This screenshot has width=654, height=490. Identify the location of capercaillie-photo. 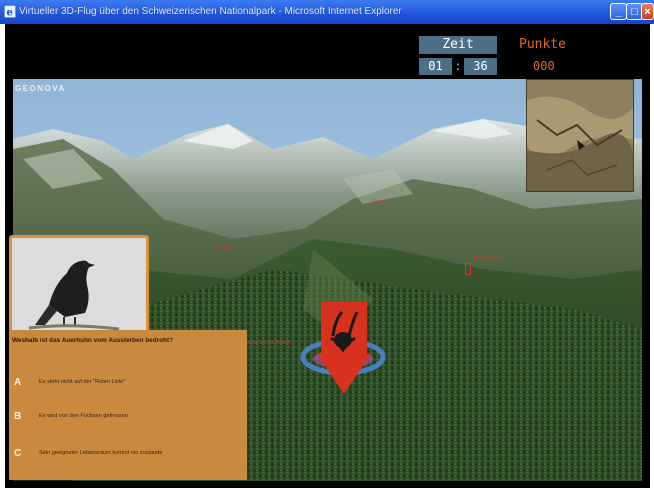
(79, 285).